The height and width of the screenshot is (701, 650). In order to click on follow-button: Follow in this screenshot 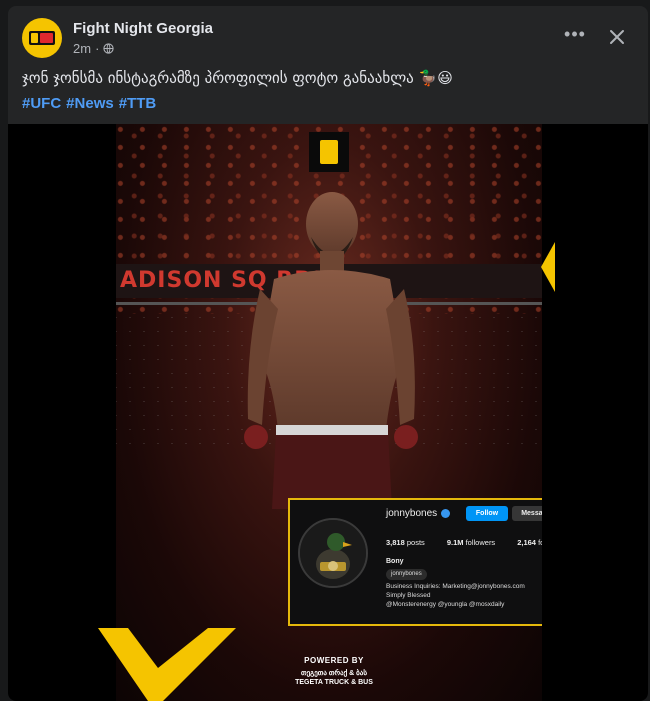, I will do `click(487, 513)`.